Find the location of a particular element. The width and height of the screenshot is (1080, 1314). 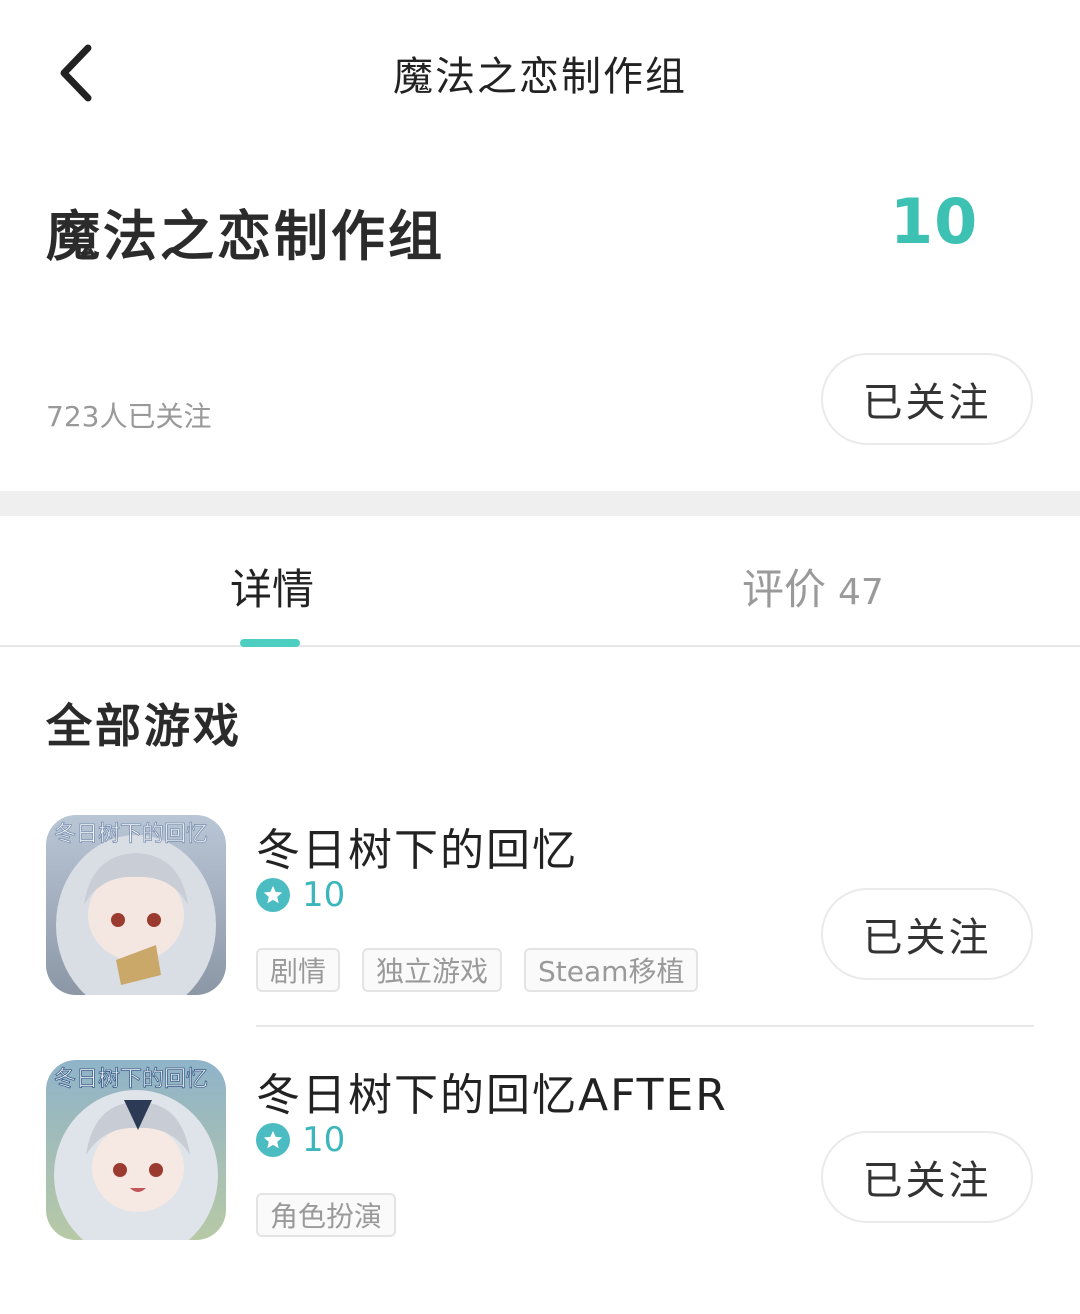

list-divider is located at coordinates (645, 1026).